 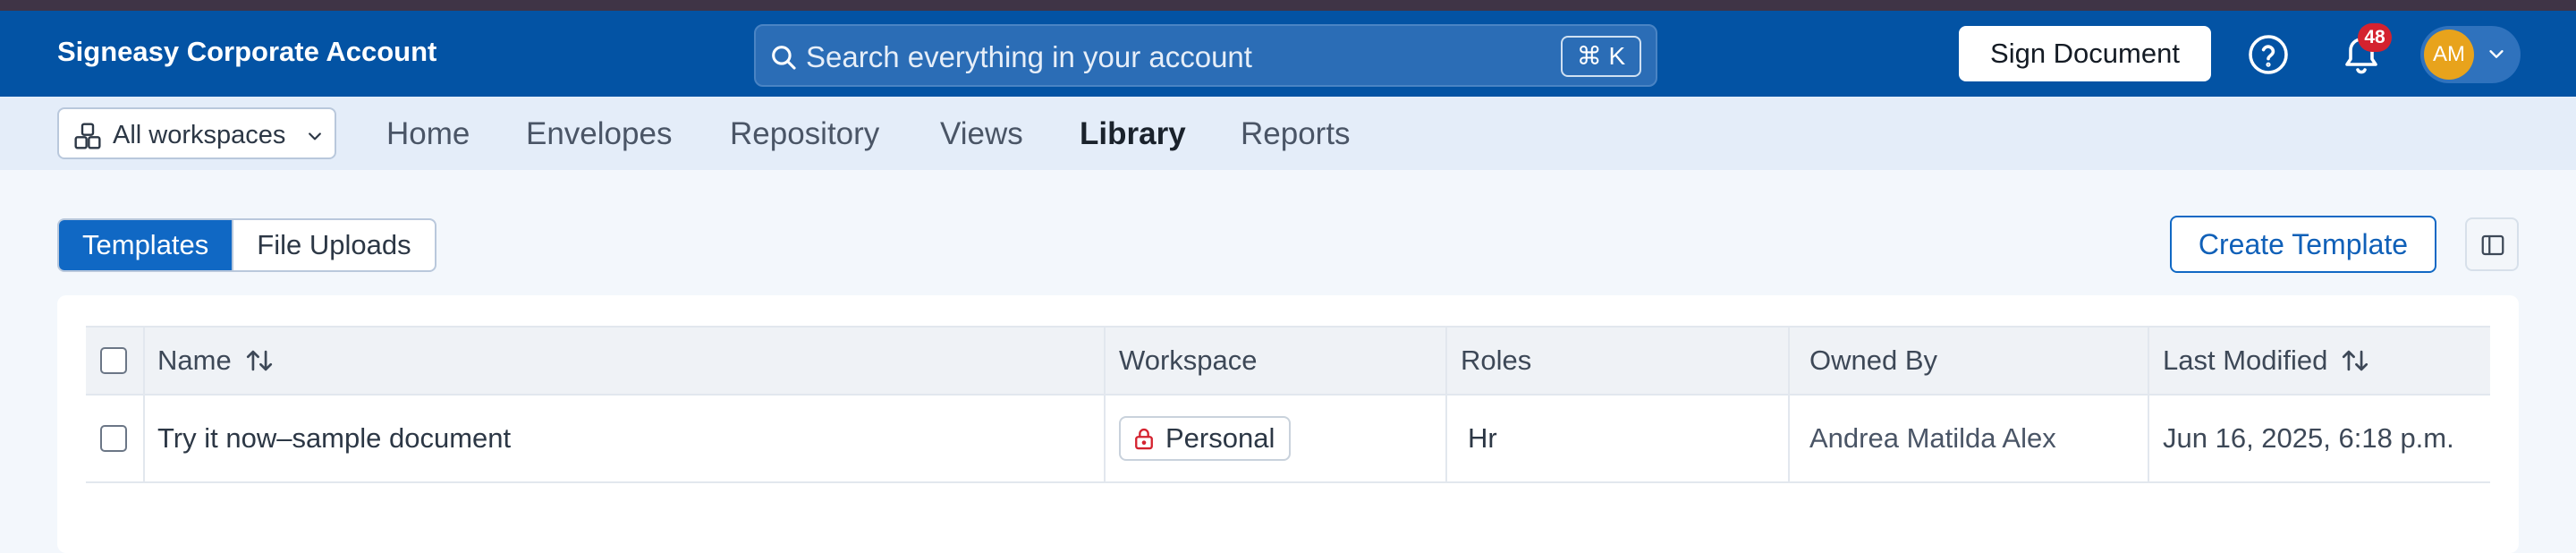 What do you see at coordinates (113, 360) in the screenshot?
I see `select-all-checkbox` at bounding box center [113, 360].